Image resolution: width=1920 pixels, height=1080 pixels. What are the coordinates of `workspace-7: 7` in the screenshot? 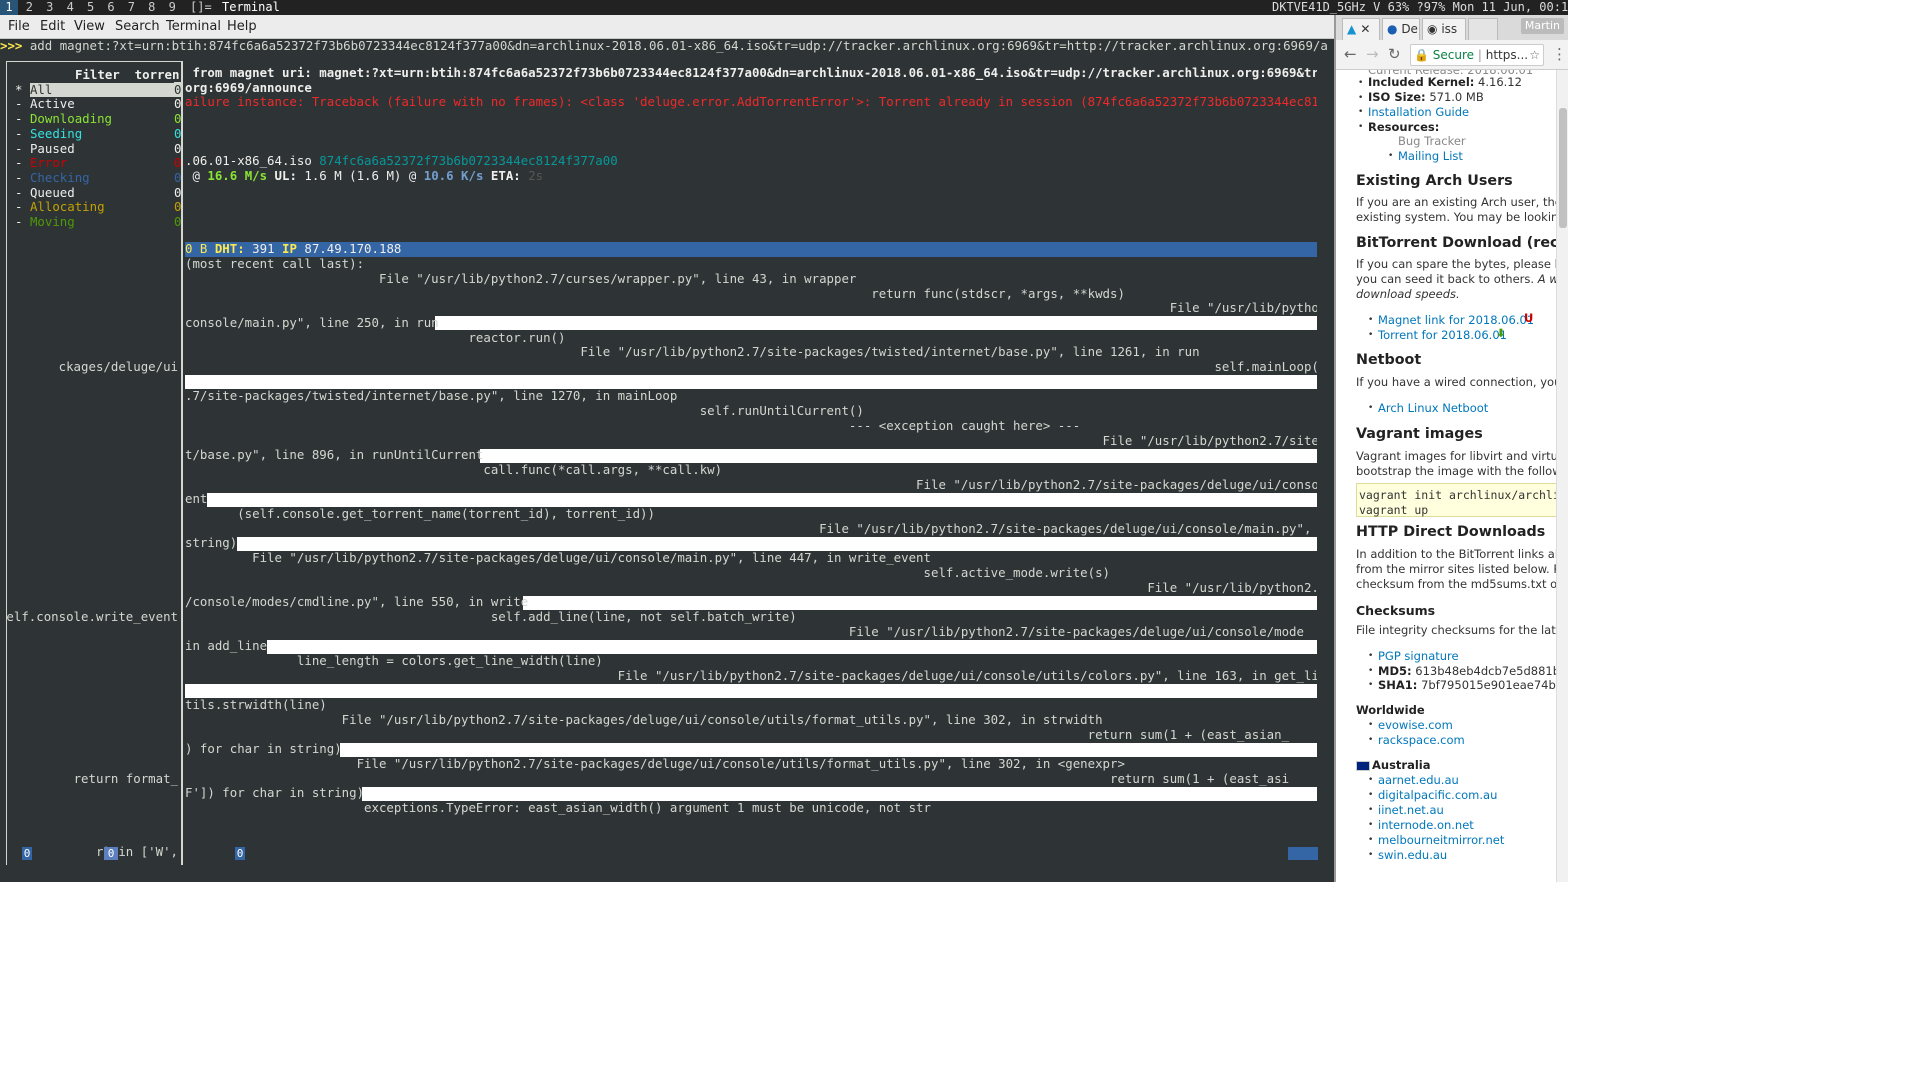 It's located at (131, 7).